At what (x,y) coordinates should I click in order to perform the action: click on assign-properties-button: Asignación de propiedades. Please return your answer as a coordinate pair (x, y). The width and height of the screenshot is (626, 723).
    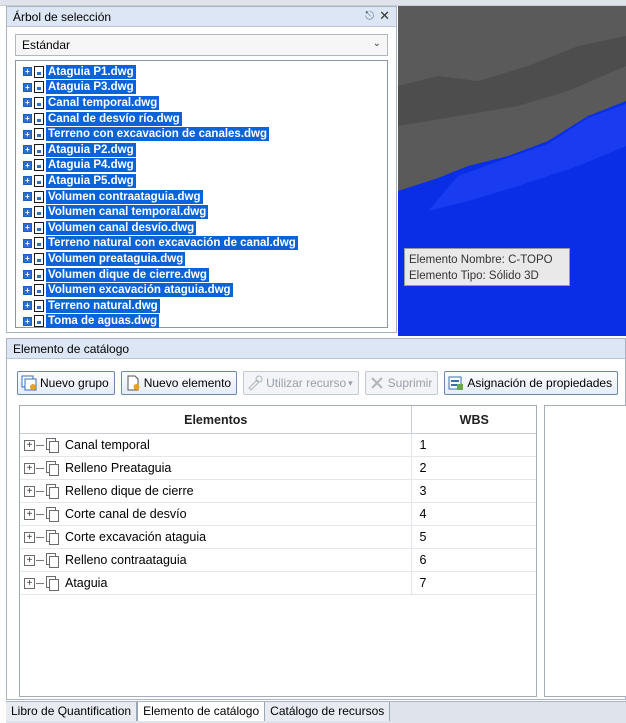
    Looking at the image, I should click on (531, 383).